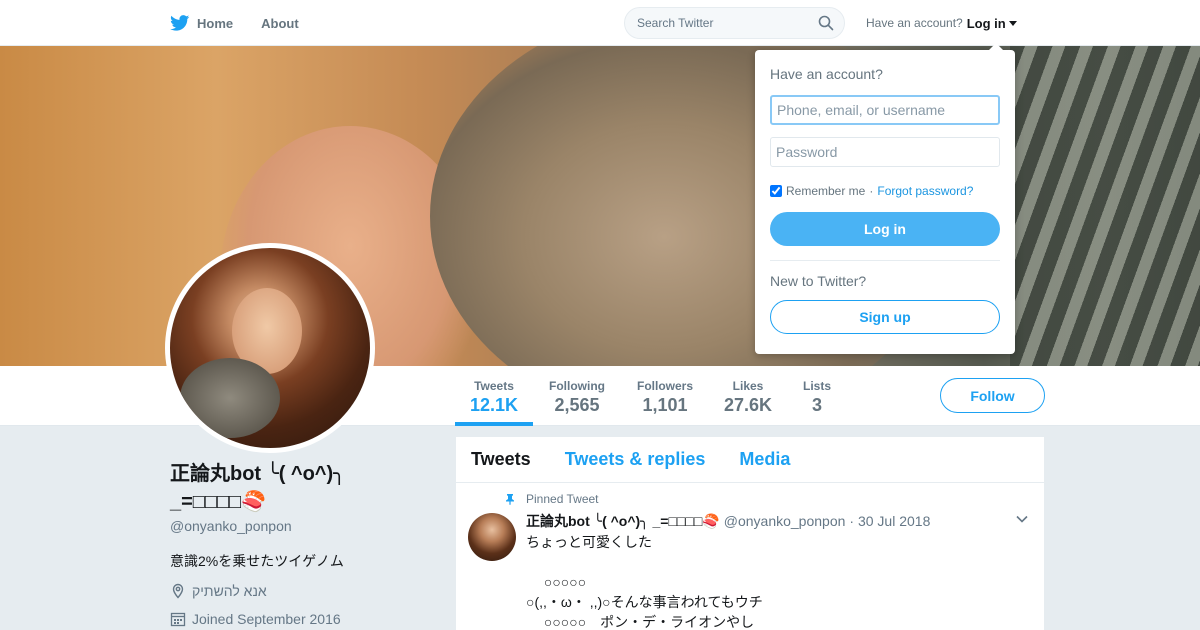 The image size is (1200, 630). What do you see at coordinates (600, 23) in the screenshot?
I see `top-nav: Home About Have an account? Log in` at bounding box center [600, 23].